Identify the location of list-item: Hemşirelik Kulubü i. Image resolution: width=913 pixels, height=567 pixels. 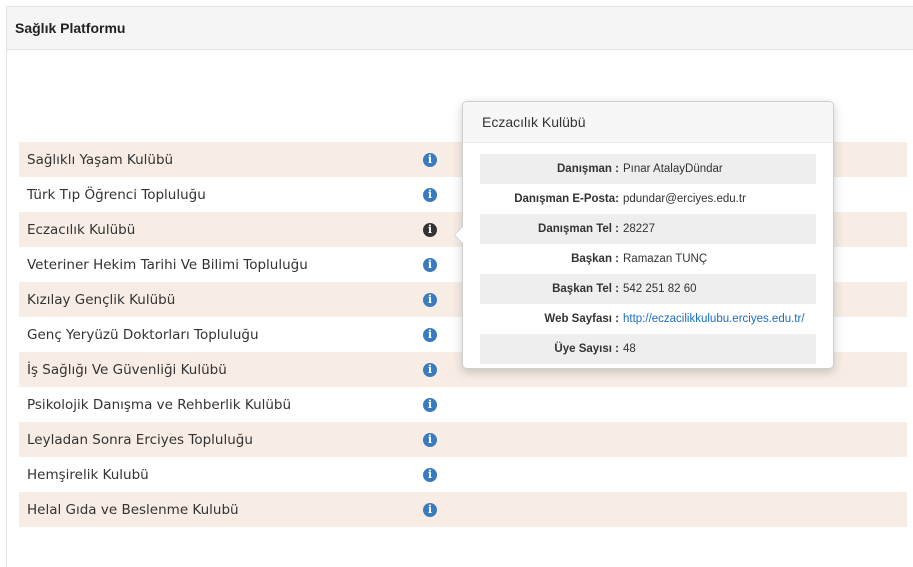
(463, 474).